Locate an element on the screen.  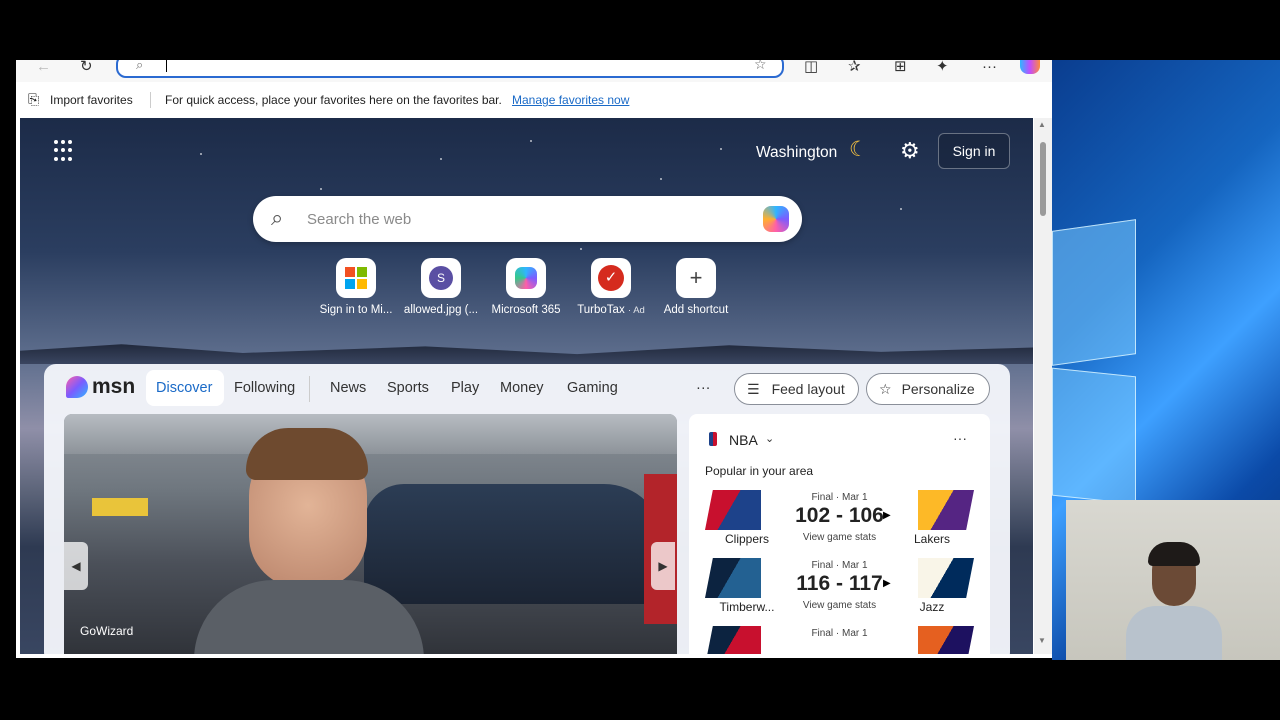
favorites-divider is located at coordinates (150, 100).